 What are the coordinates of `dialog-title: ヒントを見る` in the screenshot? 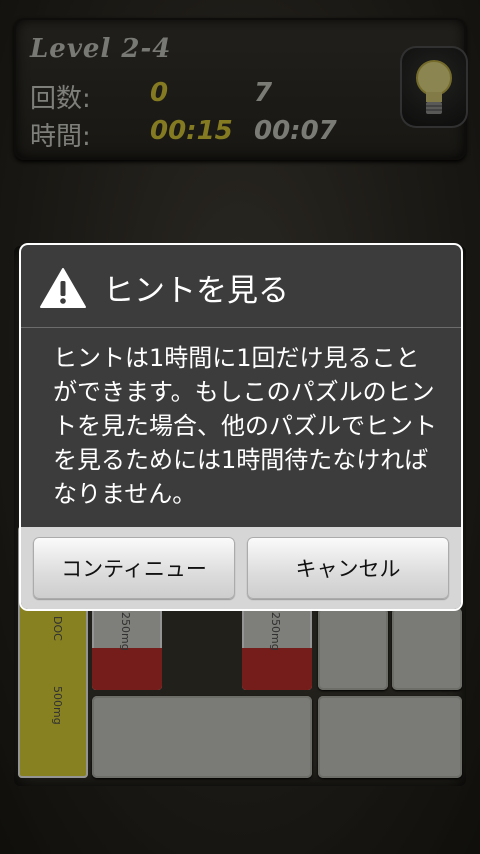 It's located at (196, 291).